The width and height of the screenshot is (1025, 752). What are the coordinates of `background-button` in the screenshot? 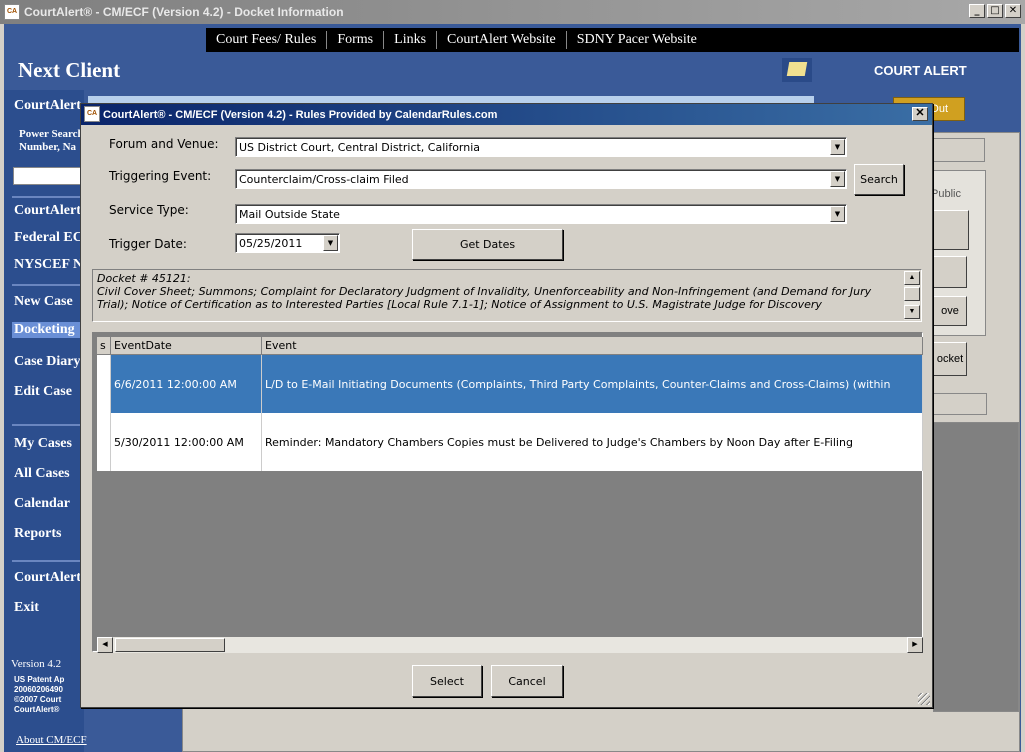 It's located at (951, 230).